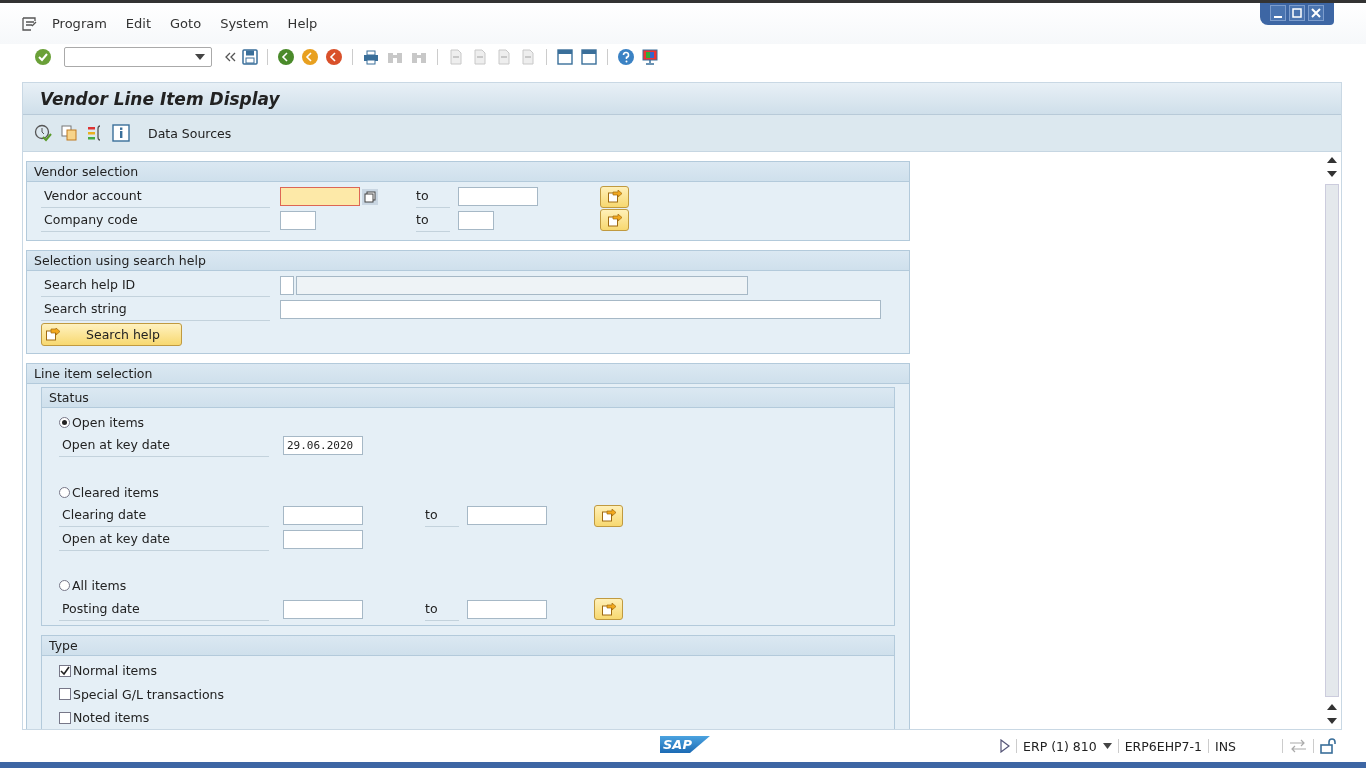  Describe the element at coordinates (244, 23) in the screenshot. I see `menu-item: System` at that location.